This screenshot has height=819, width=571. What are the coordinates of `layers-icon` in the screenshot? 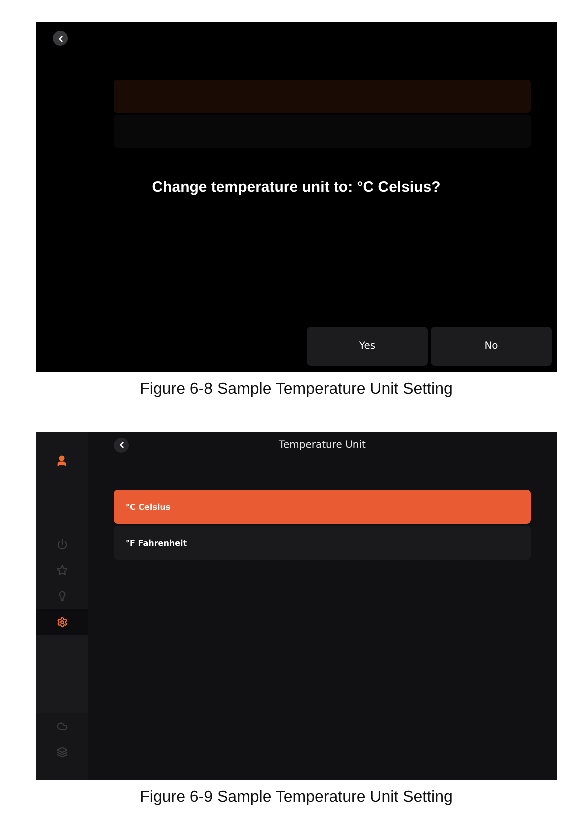 It's located at (62, 752).